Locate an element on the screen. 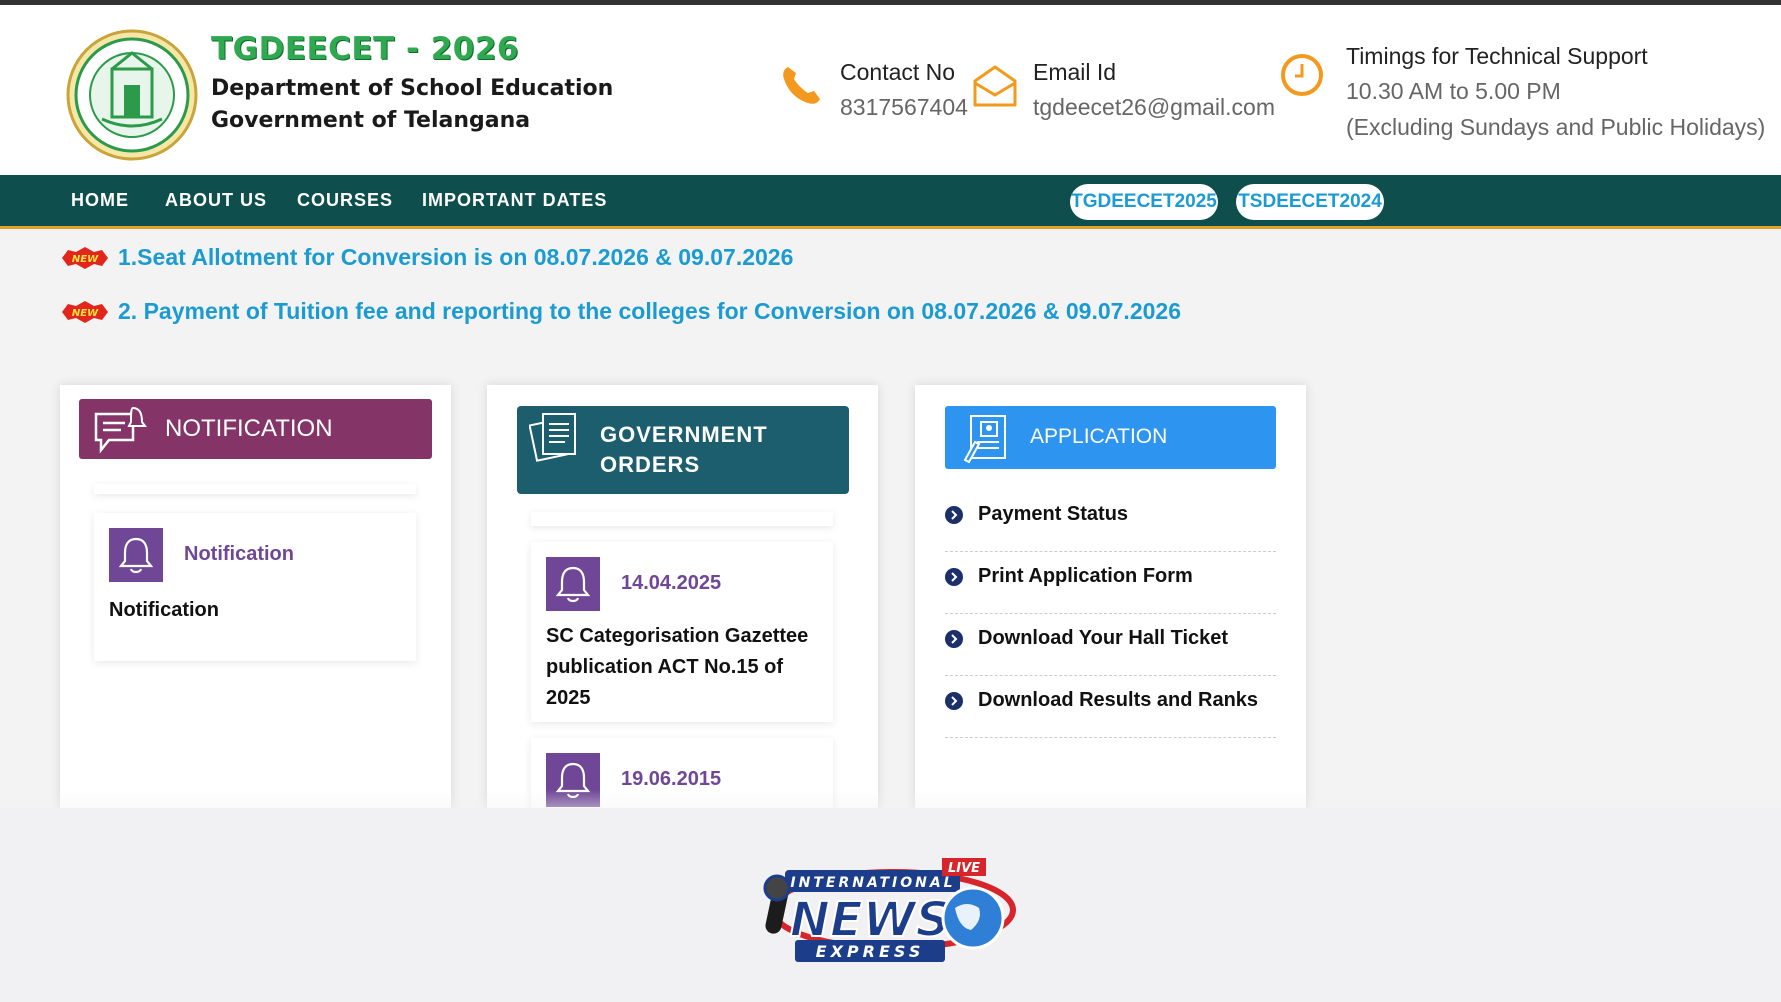 The image size is (1781, 1002). government-orders-title-2: ORDERS is located at coordinates (650, 464).